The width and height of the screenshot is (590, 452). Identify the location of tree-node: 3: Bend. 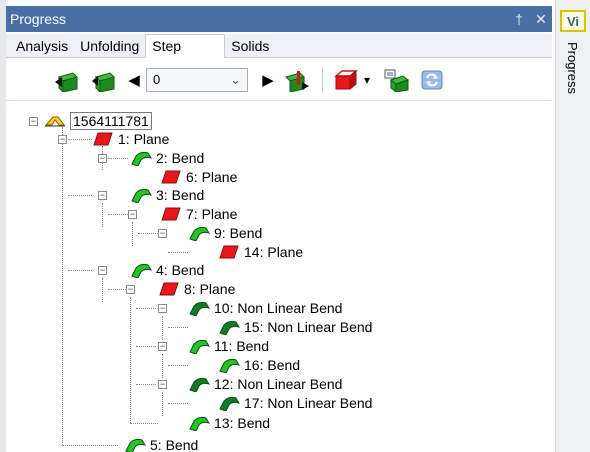
(167, 195).